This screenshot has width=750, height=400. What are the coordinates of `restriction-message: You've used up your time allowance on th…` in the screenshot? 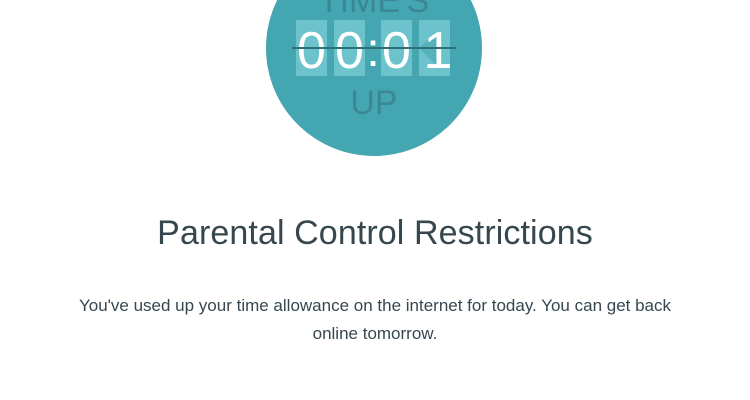 It's located at (375, 319).